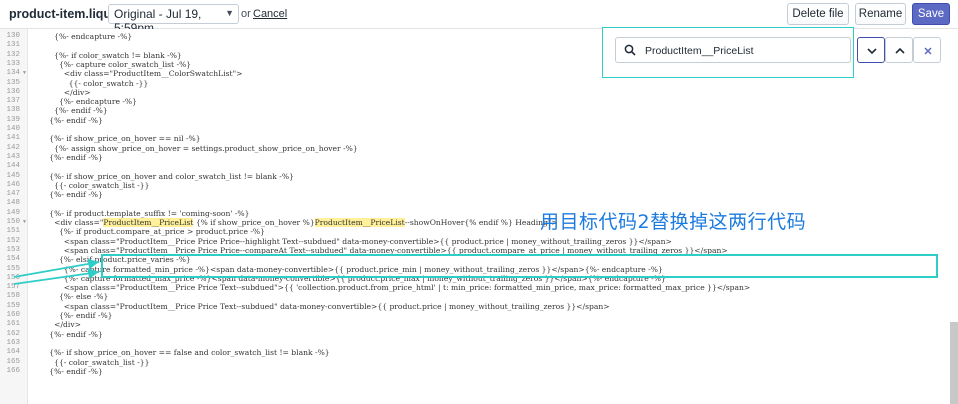  I want to click on line-number: 138, so click(13, 110).